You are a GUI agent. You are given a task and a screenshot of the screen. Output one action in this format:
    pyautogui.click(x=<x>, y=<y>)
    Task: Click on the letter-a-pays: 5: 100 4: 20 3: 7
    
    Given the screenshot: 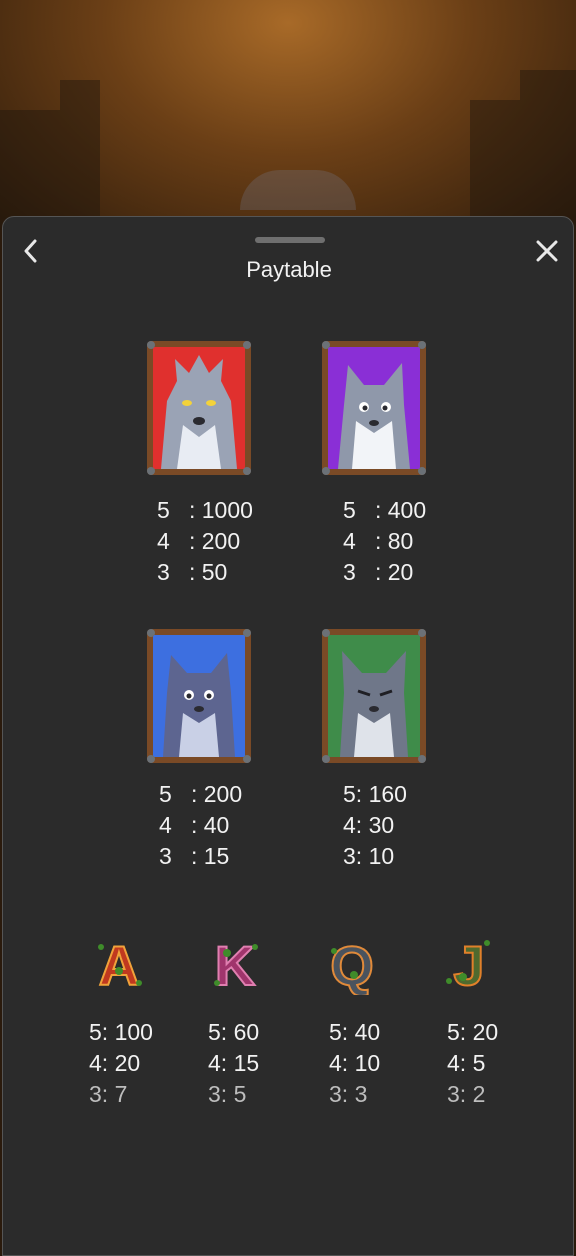 What is the action you would take?
    pyautogui.click(x=121, y=1063)
    